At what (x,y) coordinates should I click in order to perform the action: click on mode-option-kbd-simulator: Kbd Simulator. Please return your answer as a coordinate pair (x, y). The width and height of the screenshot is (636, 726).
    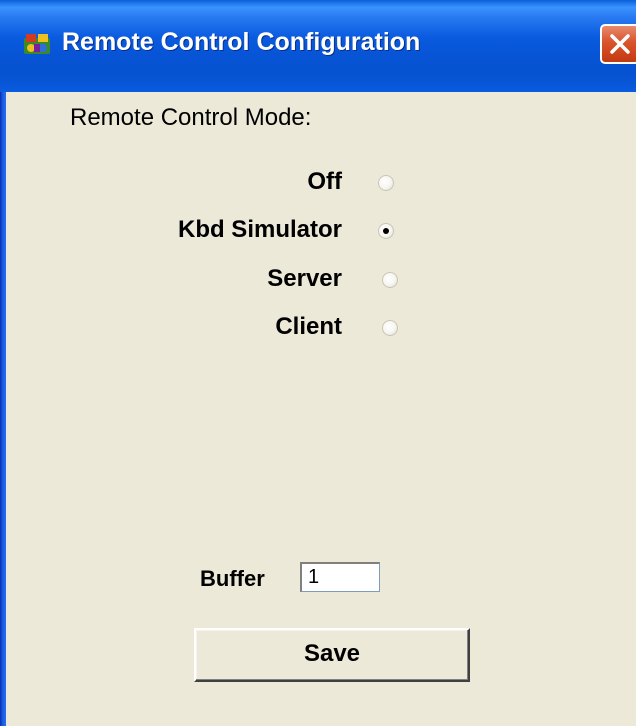
    Looking at the image, I should click on (221, 231).